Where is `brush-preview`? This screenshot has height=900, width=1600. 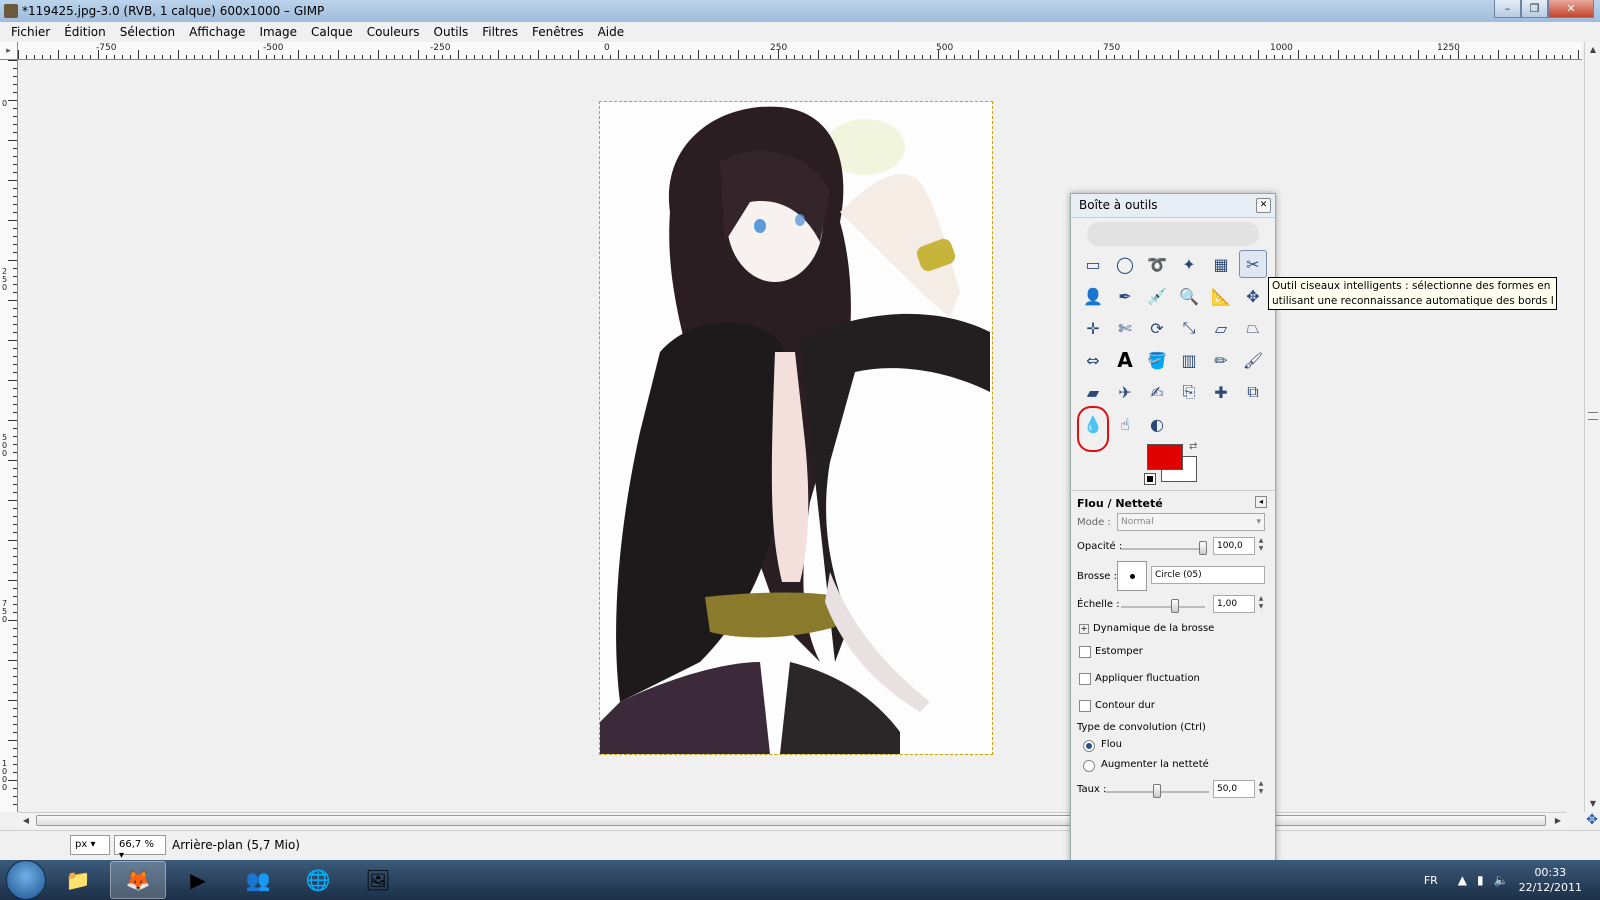 brush-preview is located at coordinates (1132, 576).